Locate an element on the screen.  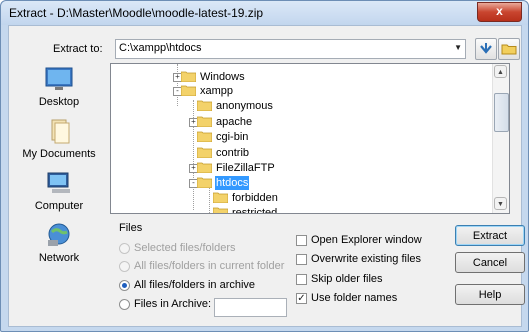
place-network: Network is located at coordinates (59, 243).